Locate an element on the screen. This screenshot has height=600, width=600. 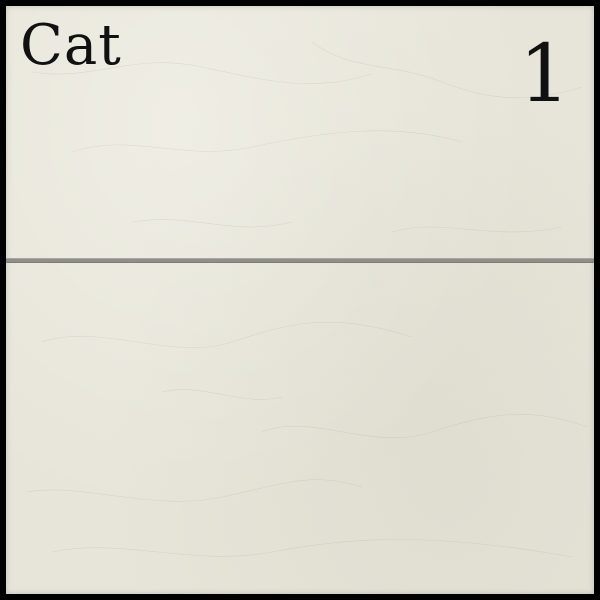
card-fold-line is located at coordinates (300, 260).